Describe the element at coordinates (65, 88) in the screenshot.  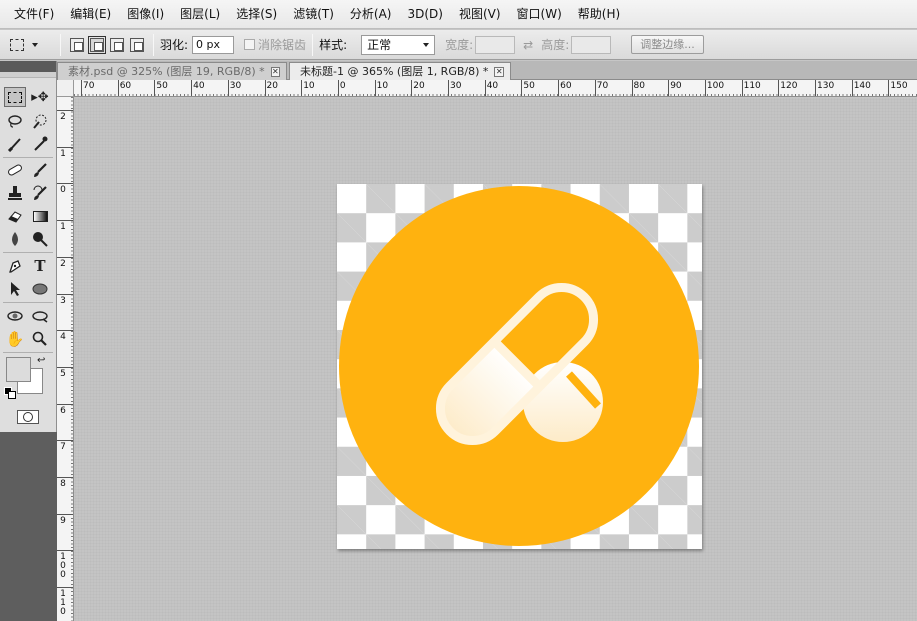
I see `ruler-origin` at that location.